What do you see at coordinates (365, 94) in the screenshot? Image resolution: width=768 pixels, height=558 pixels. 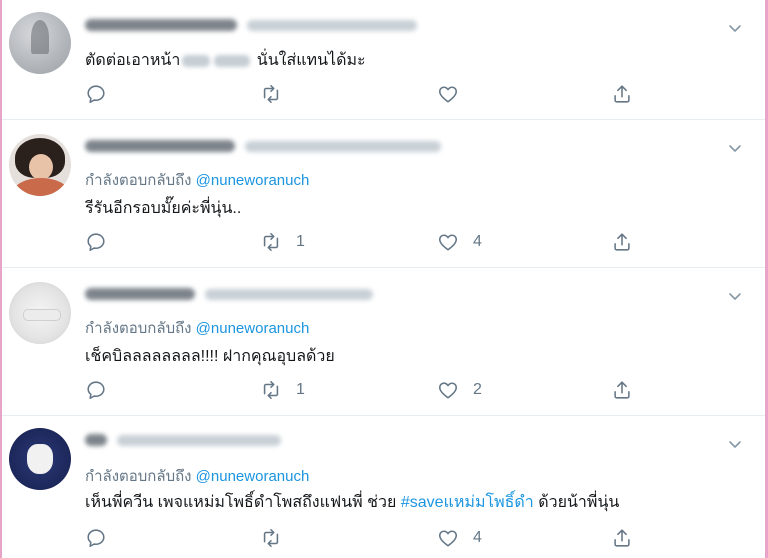 I see `tweet-actions` at bounding box center [365, 94].